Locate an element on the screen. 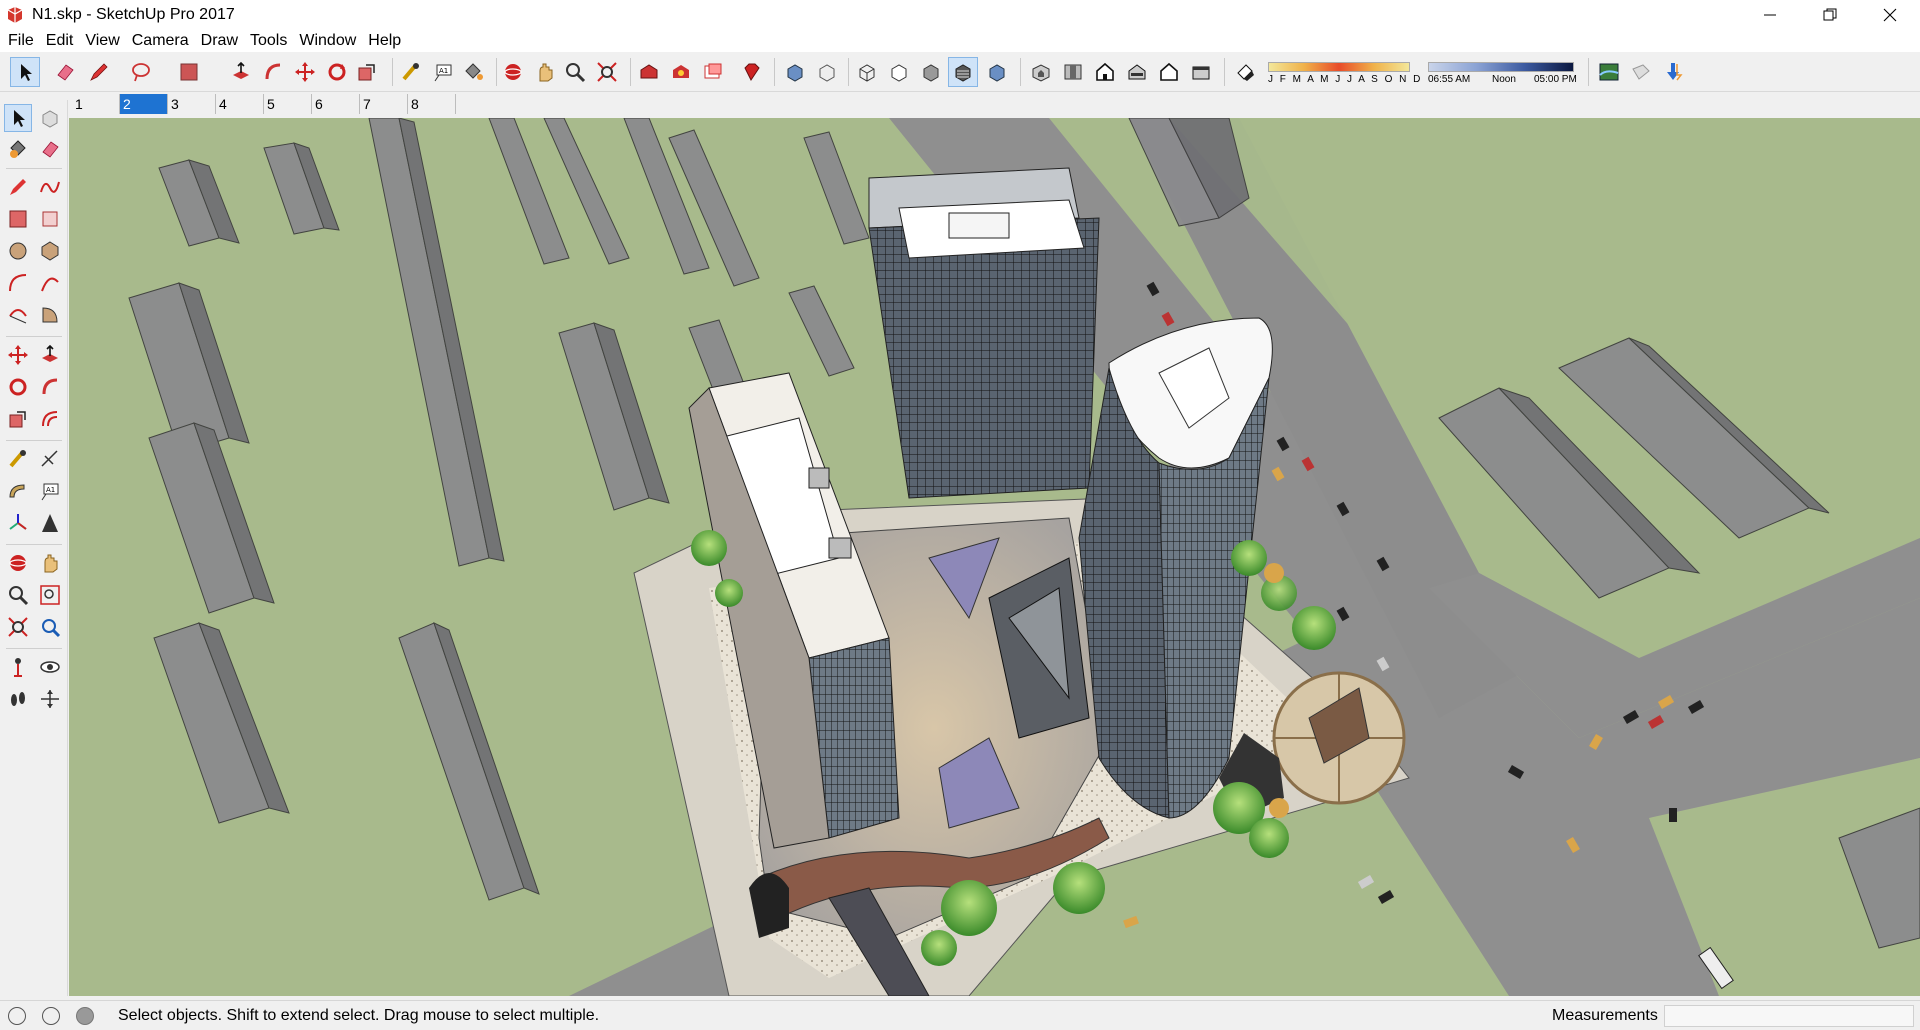 This screenshot has width=1920, height=1030. menu-draw: Draw is located at coordinates (219, 41).